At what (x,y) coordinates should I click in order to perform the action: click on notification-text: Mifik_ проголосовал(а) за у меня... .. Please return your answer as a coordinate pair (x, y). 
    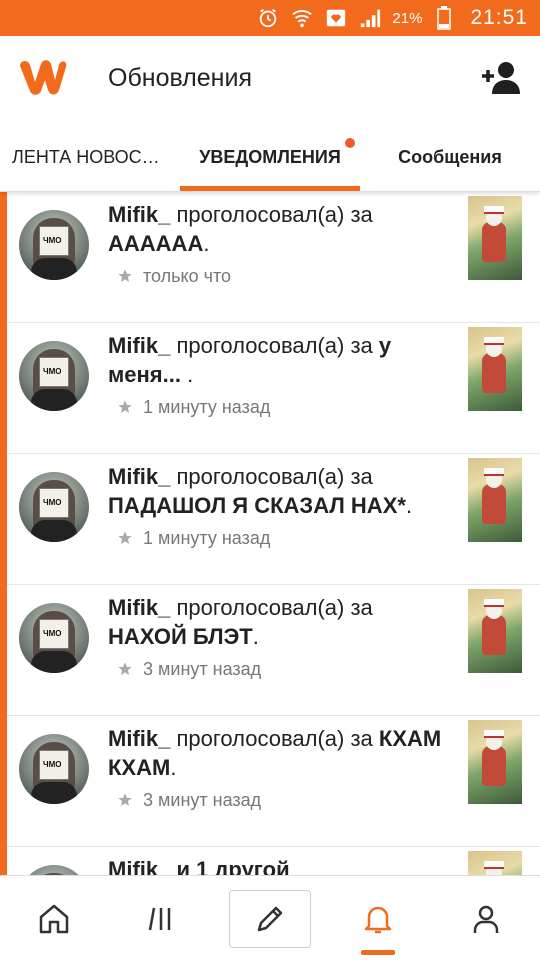
    Looking at the image, I should click on (250, 360).